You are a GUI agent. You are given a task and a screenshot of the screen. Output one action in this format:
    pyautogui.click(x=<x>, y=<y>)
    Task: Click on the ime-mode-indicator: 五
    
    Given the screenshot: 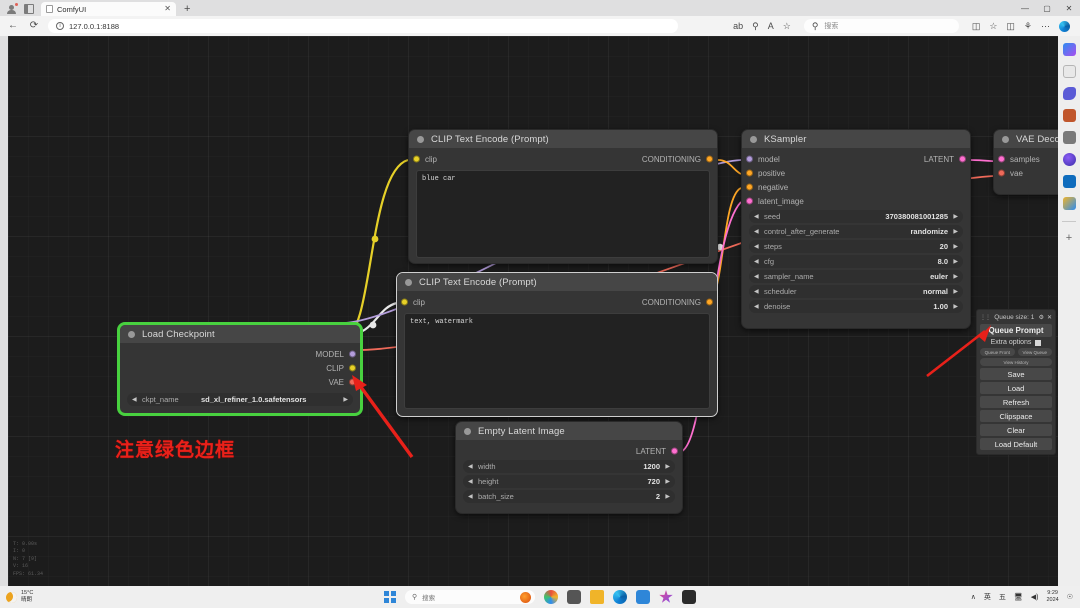 What is the action you would take?
    pyautogui.click(x=1002, y=597)
    